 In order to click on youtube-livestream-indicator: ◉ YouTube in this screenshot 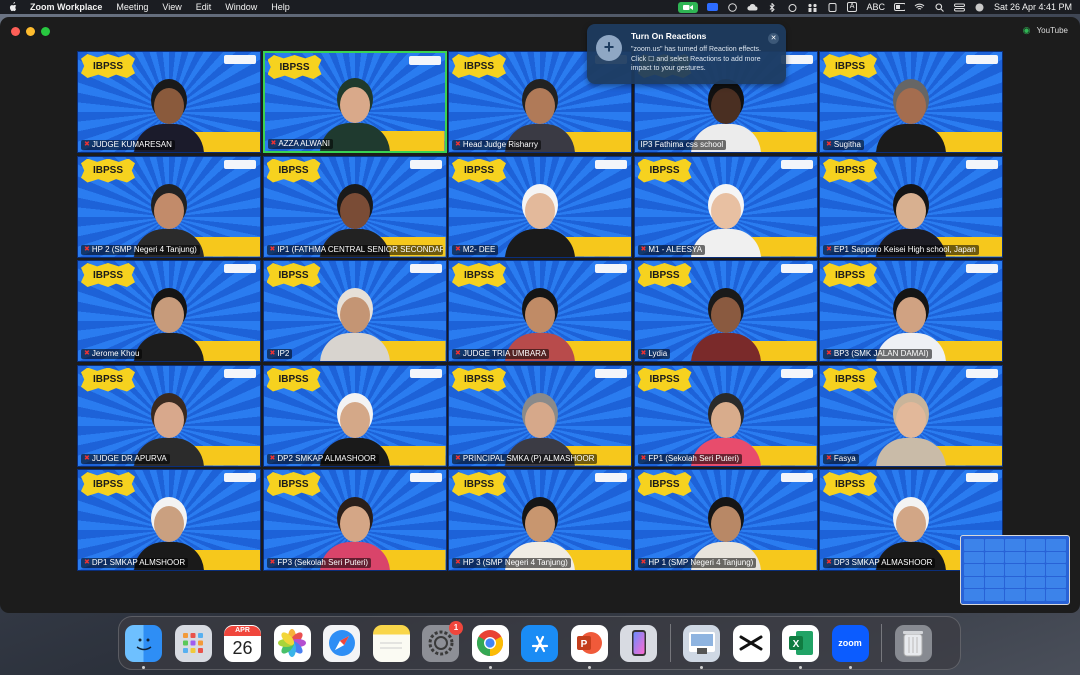, I will do `click(1045, 30)`.